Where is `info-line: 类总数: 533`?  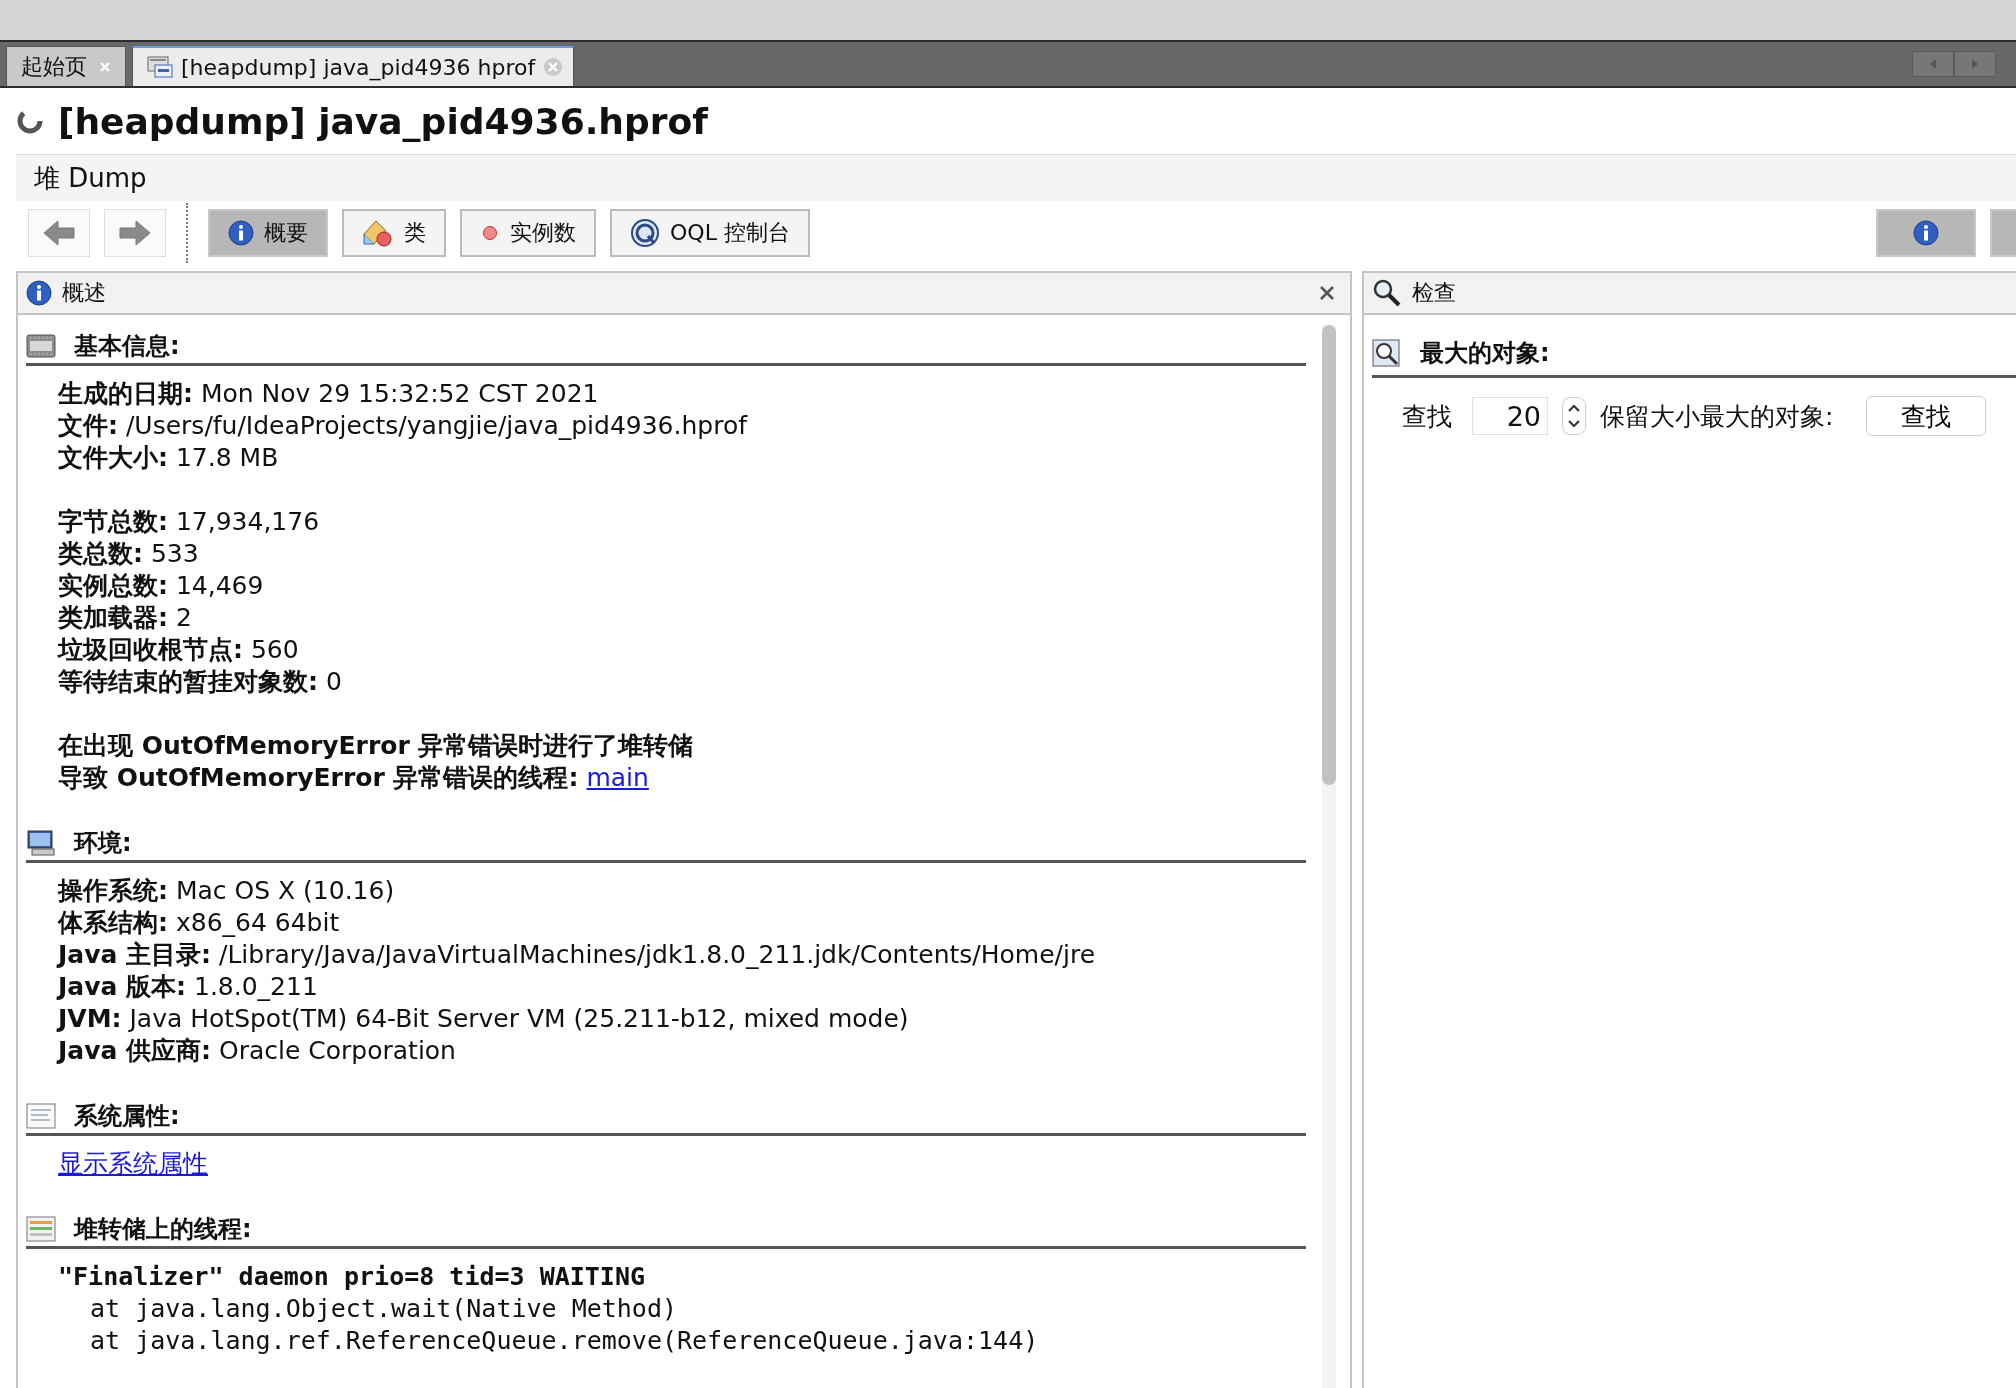
info-line: 类总数: 533 is located at coordinates (129, 554).